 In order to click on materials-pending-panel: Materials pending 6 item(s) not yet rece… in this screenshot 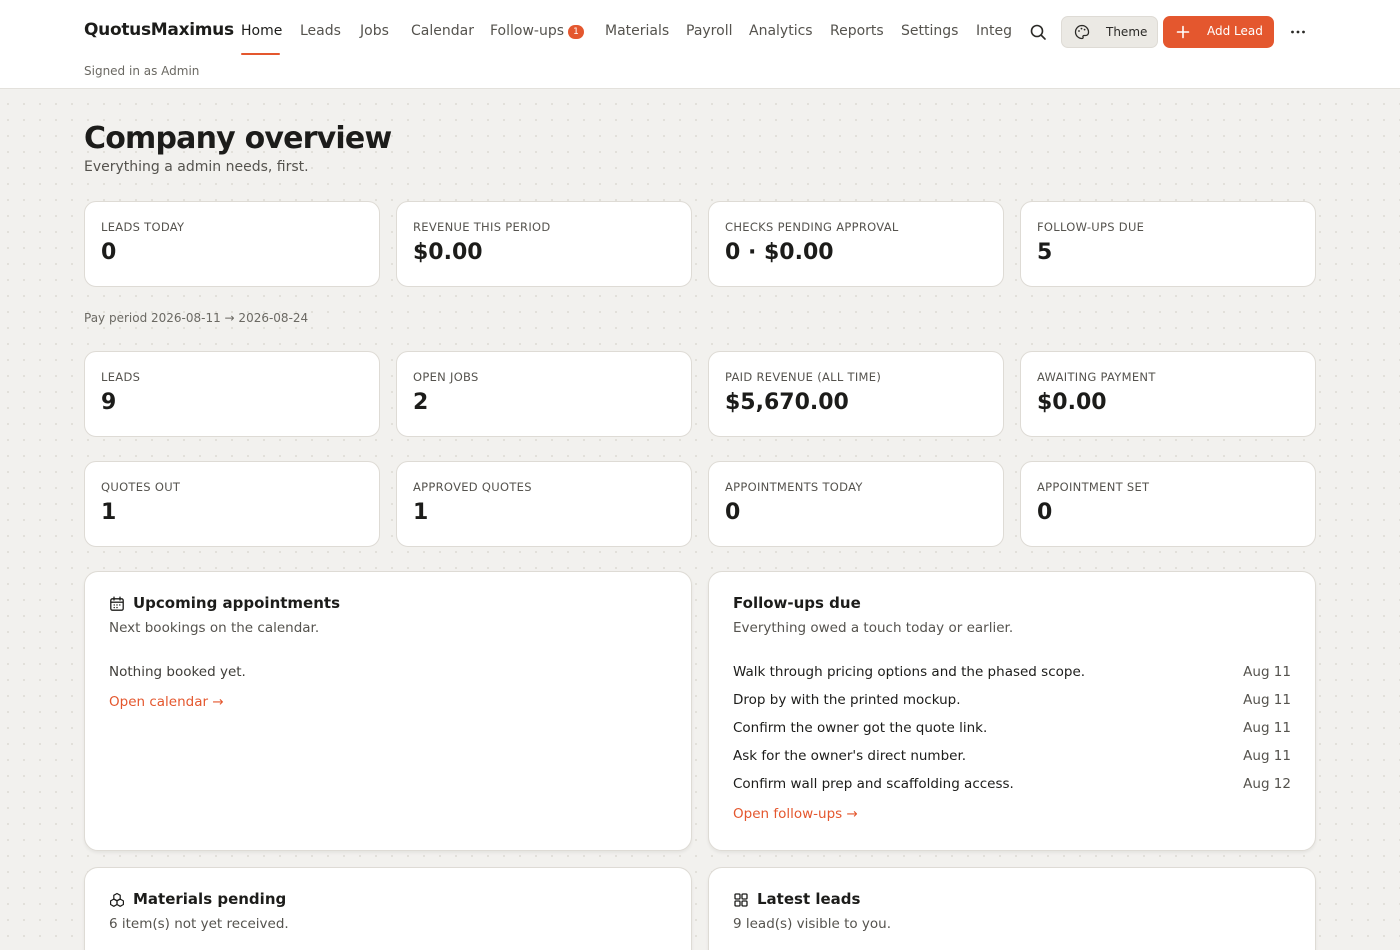, I will do `click(388, 908)`.